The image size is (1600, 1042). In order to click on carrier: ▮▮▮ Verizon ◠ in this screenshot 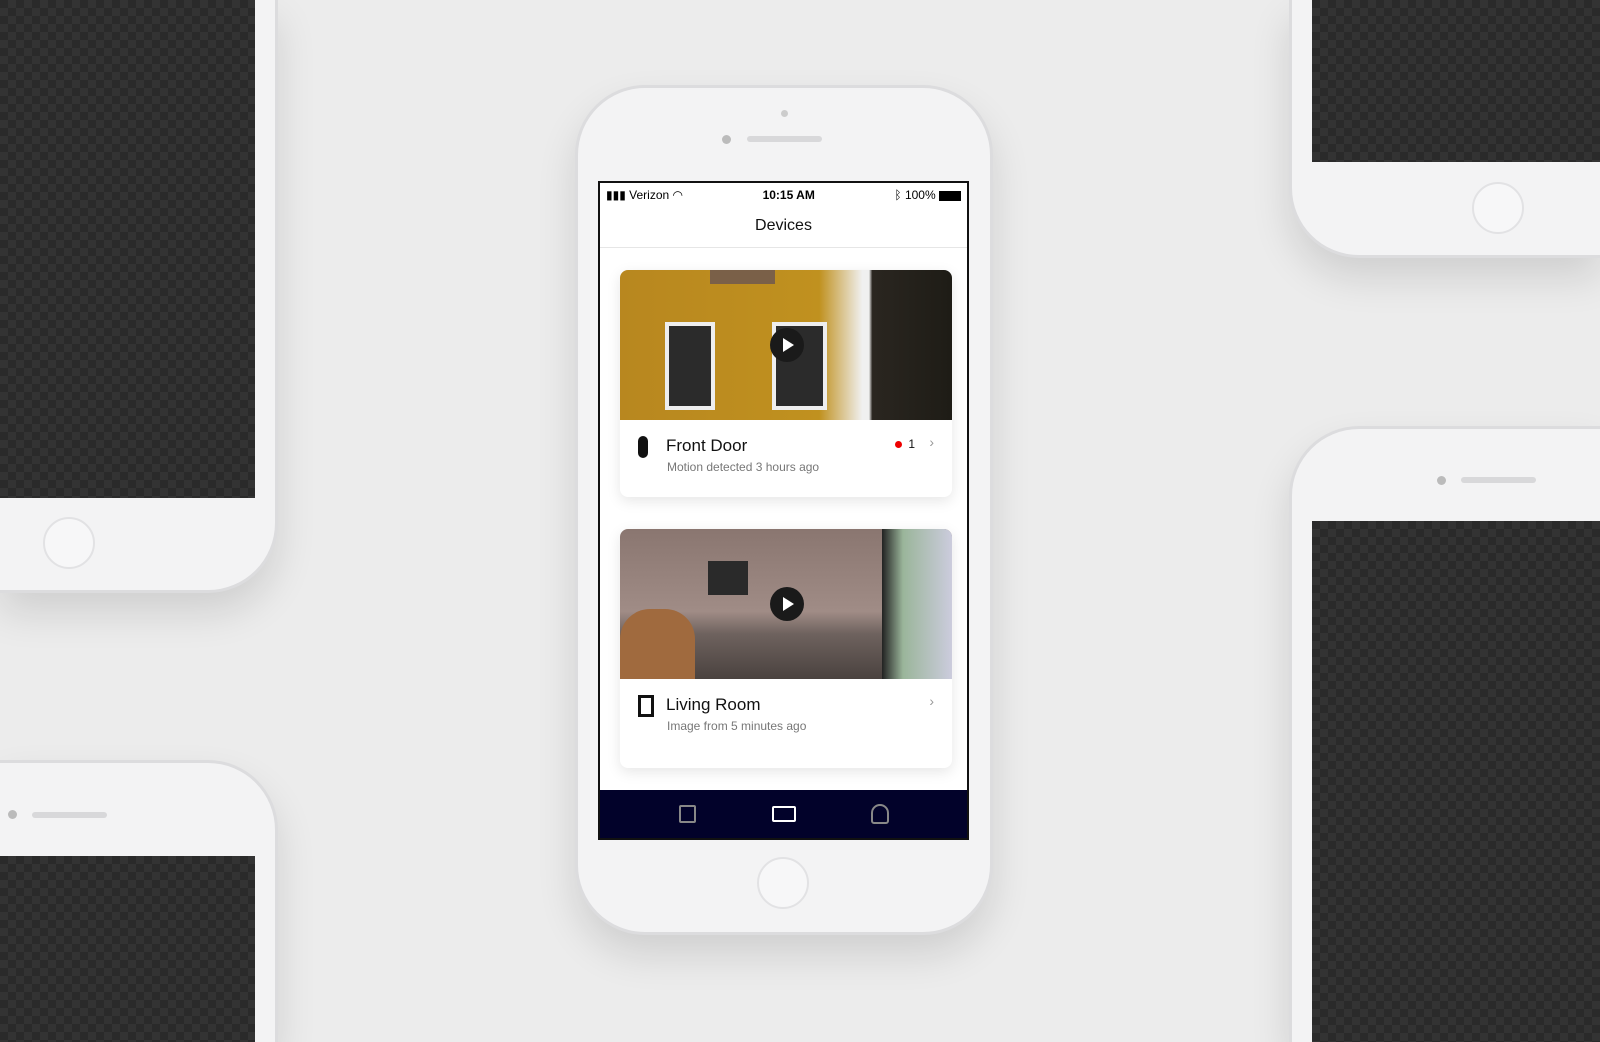, I will do `click(645, 195)`.